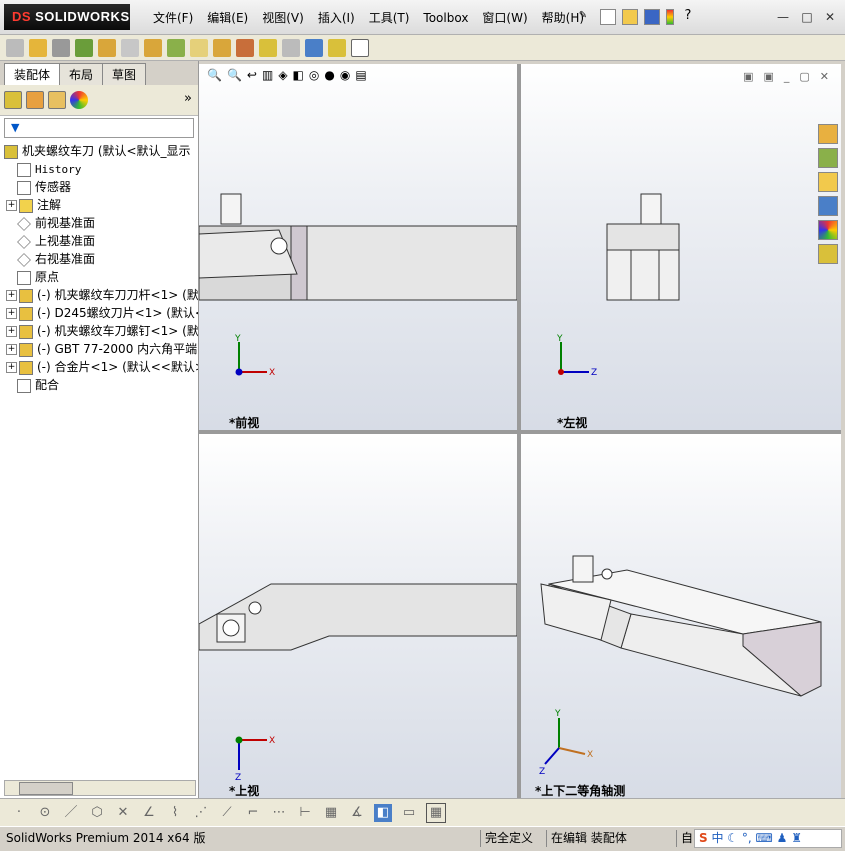 The height and width of the screenshot is (851, 845). I want to click on mate-icon, so click(84, 47).